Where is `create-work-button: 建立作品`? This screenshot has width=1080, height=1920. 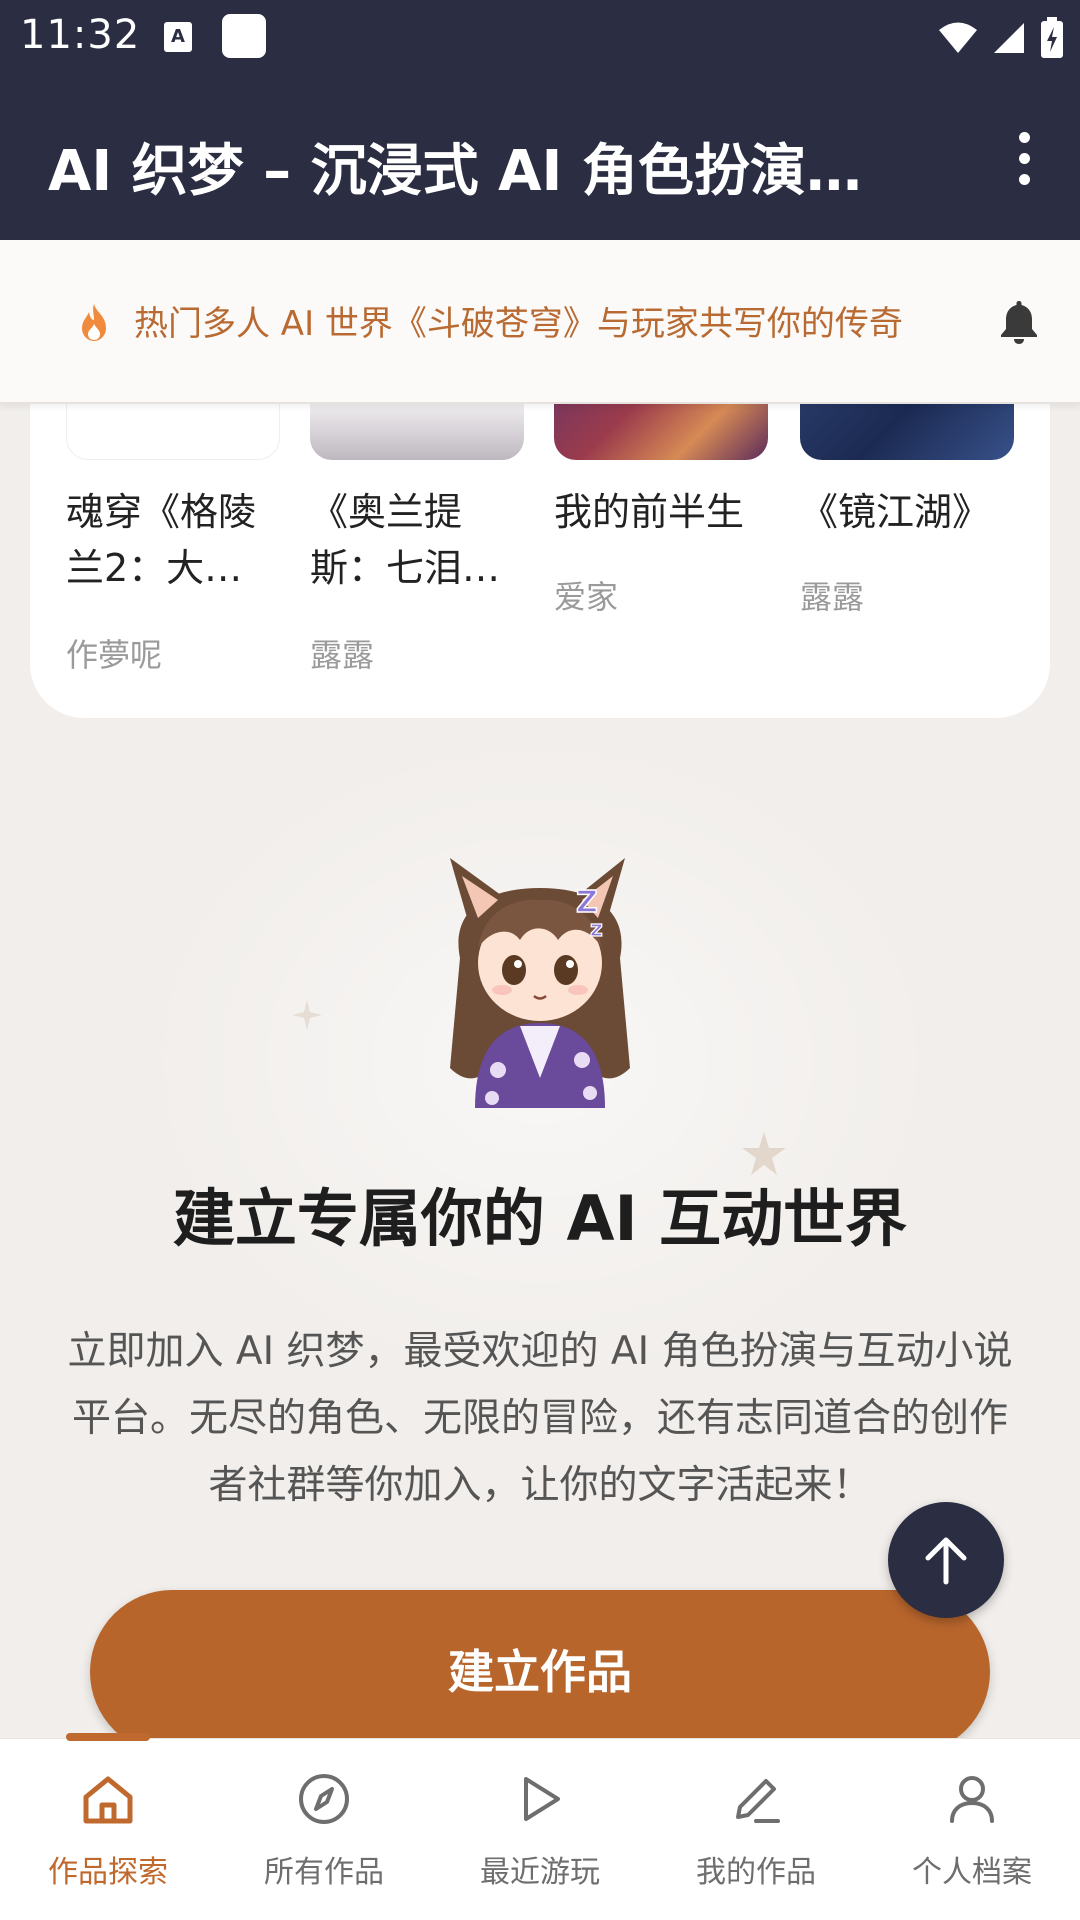
create-work-button: 建立作品 is located at coordinates (540, 1672).